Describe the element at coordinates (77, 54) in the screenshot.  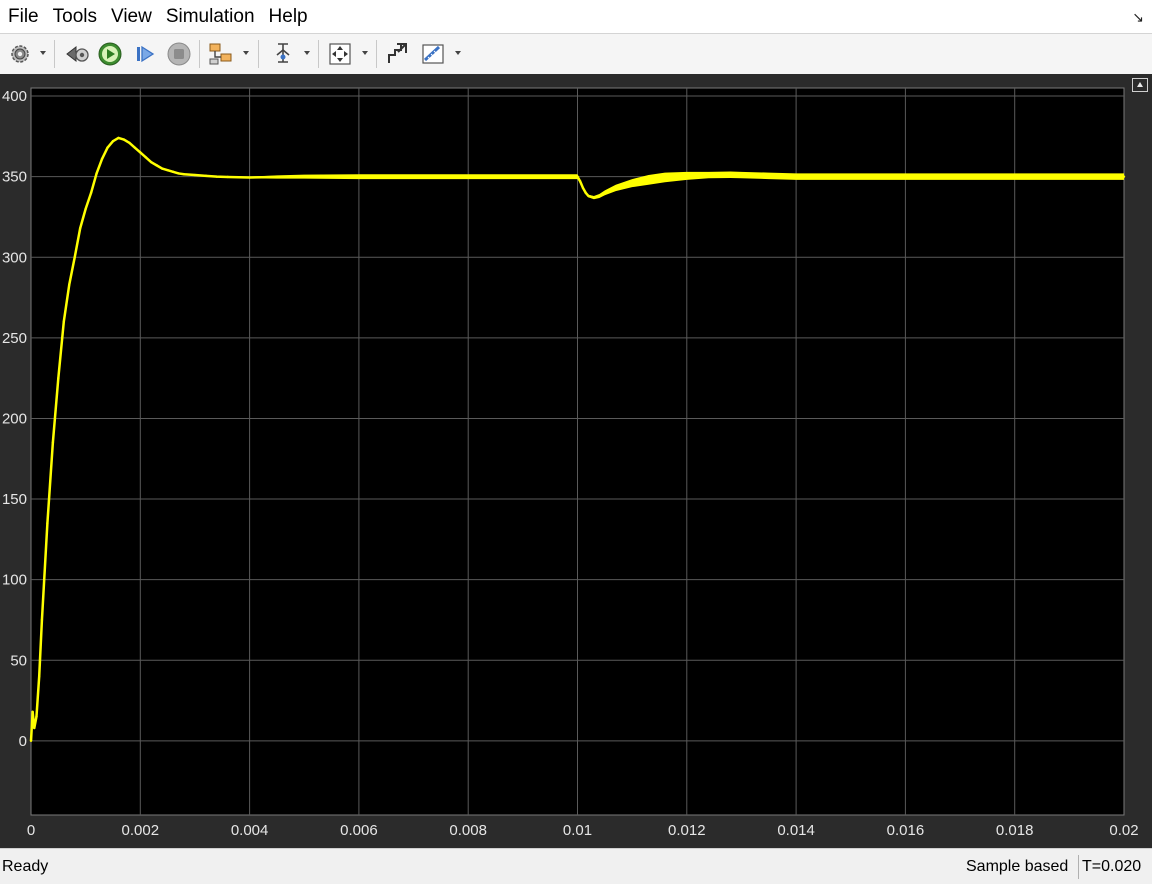
I see `step-back-icon` at that location.